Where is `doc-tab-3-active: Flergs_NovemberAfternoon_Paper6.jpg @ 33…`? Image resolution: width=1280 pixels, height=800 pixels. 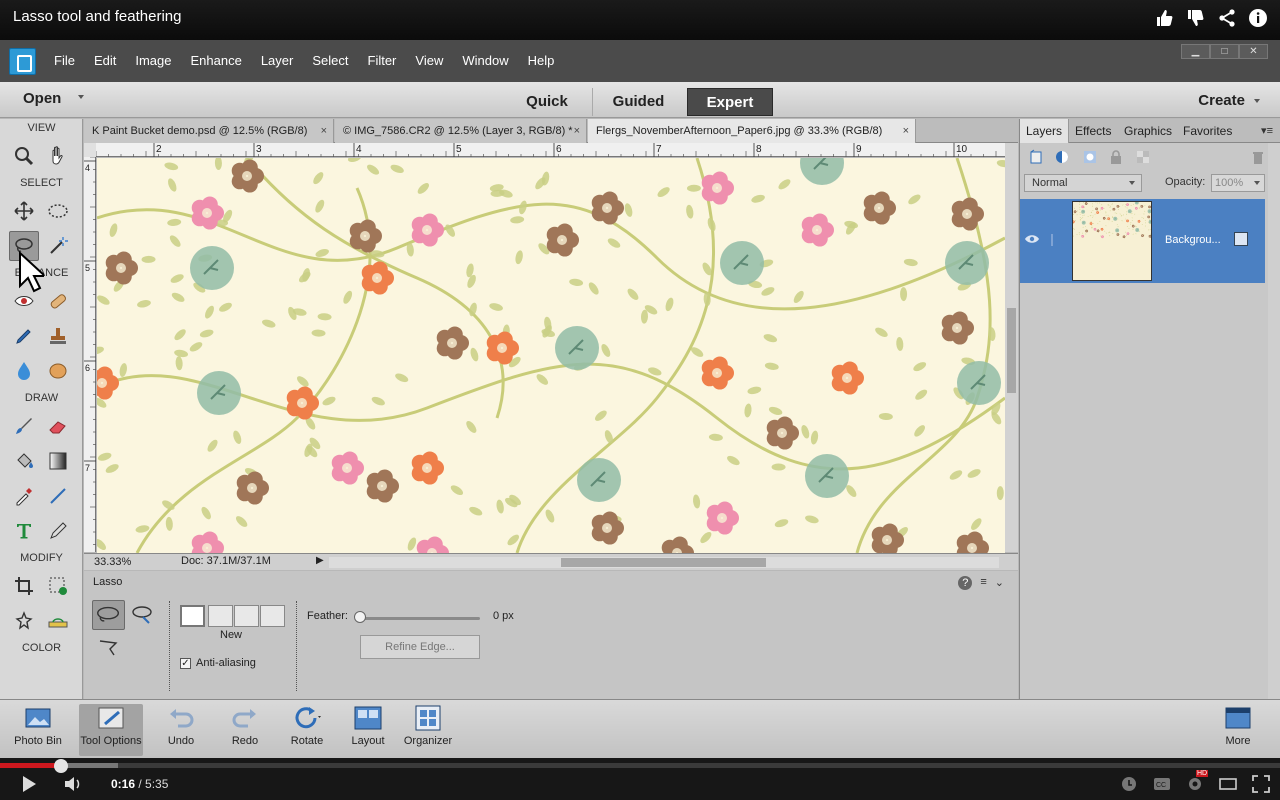 doc-tab-3-active: Flergs_NovemberAfternoon_Paper6.jpg @ 33… is located at coordinates (752, 131).